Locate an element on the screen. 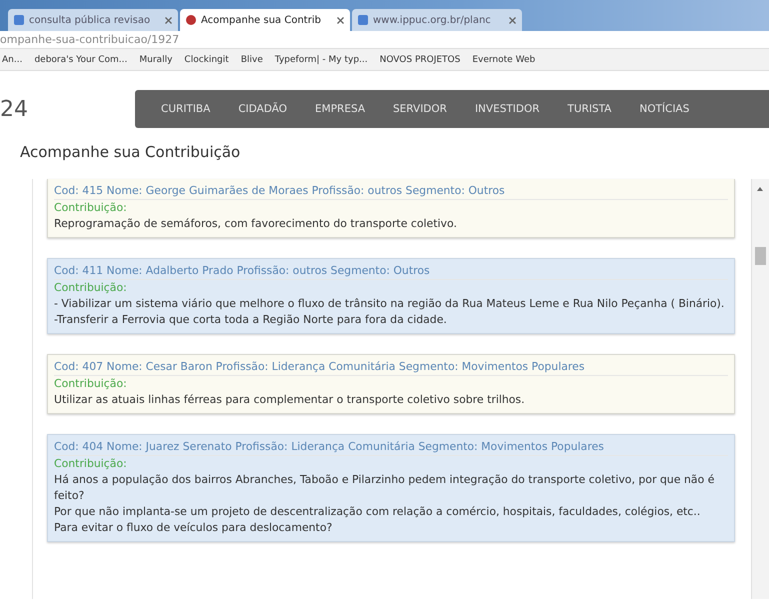 The height and width of the screenshot is (609, 769). contribution-text: -Transferir a Ferrovia que corta toda a Região Norte para fora da cidade. is located at coordinates (251, 320).